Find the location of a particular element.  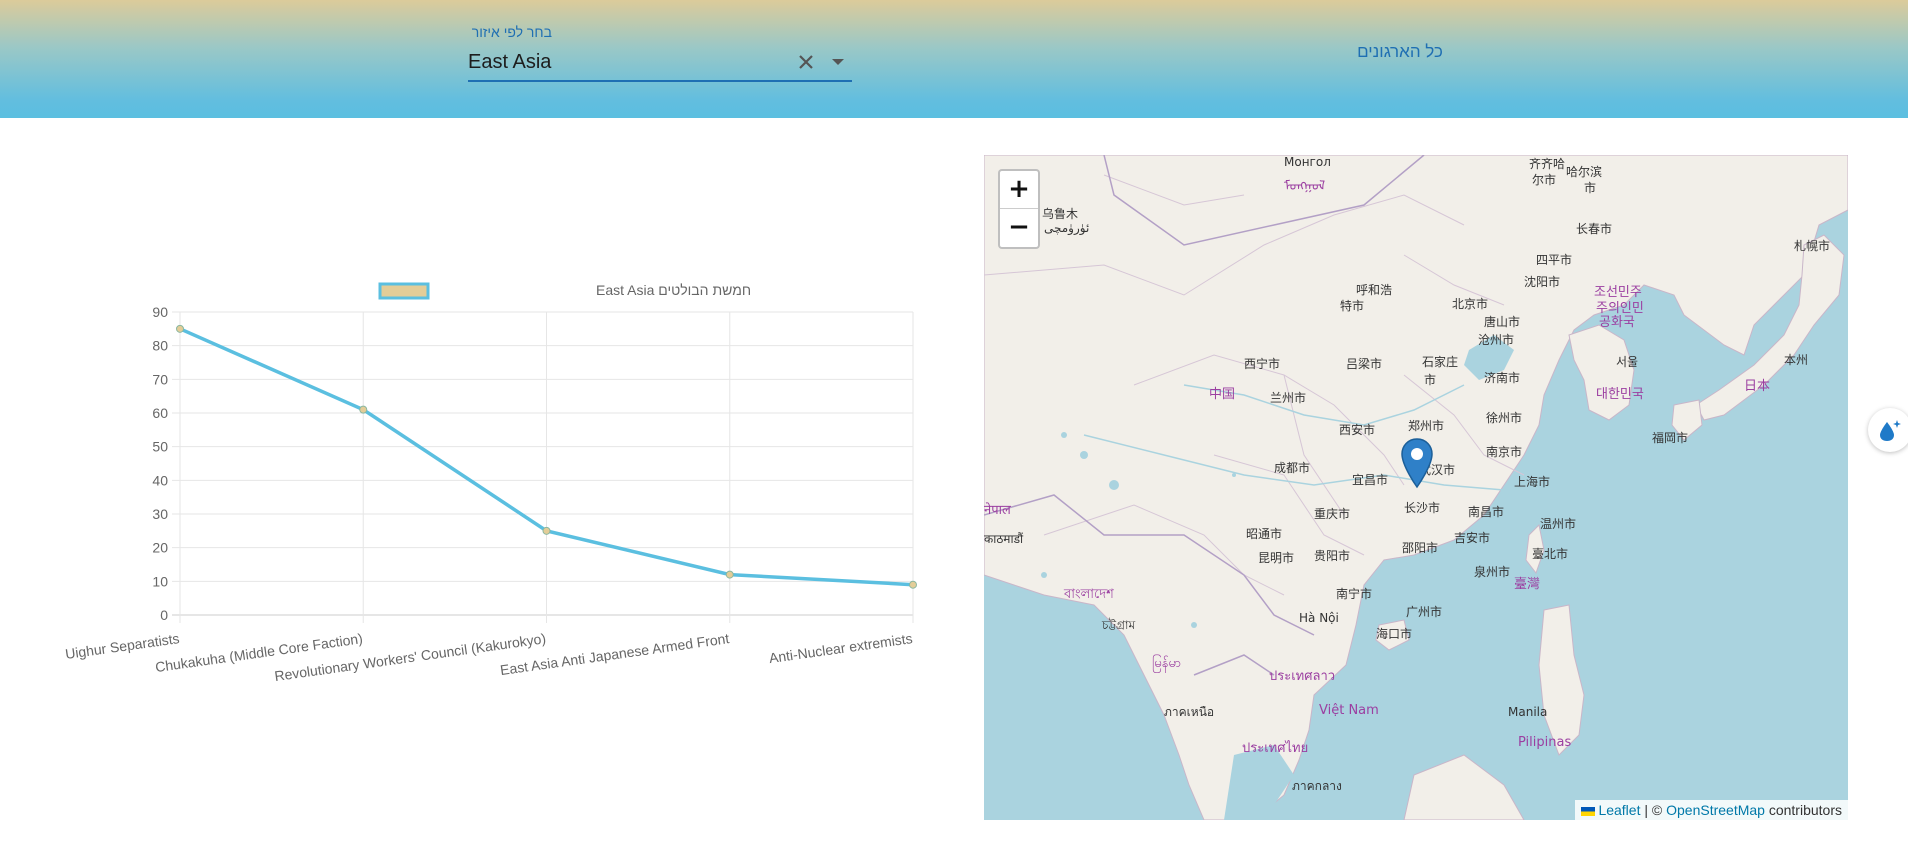

country-label: ᠮᠣᠩᠭᠣᠯ is located at coordinates (1305, 186).